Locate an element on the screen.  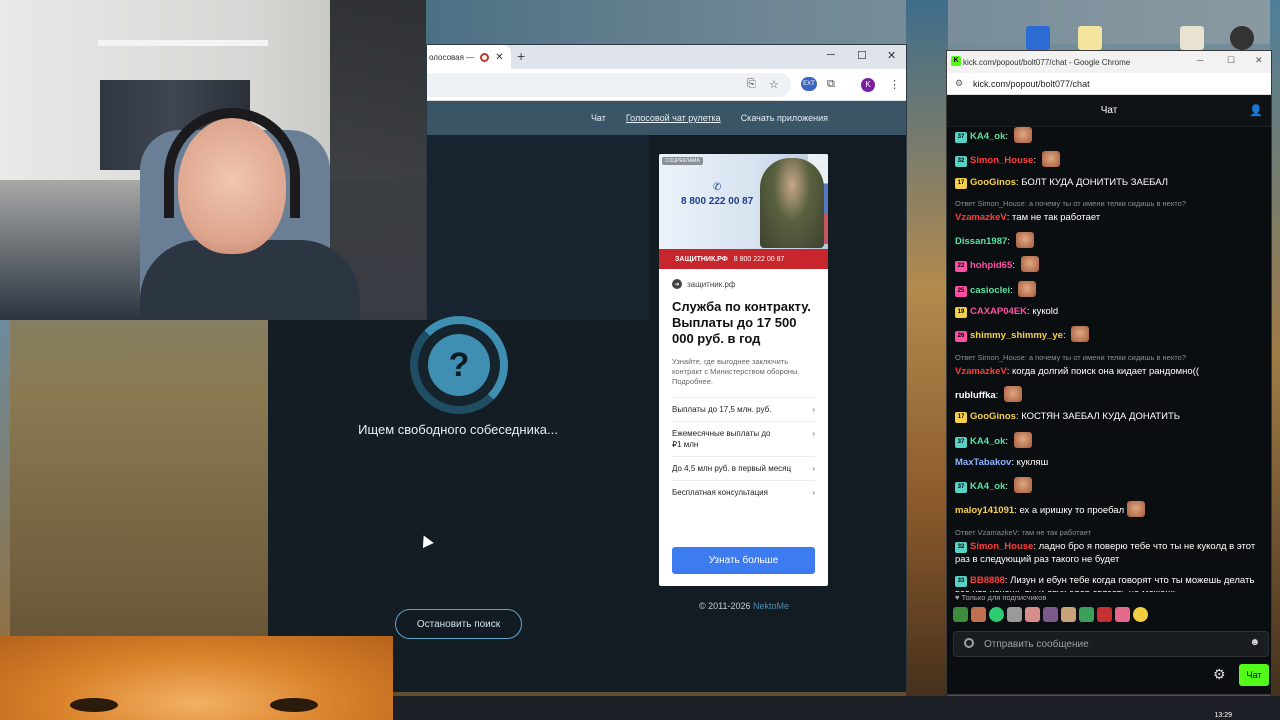
gear-icon: ⚙ is located at coordinates (1219, 674).